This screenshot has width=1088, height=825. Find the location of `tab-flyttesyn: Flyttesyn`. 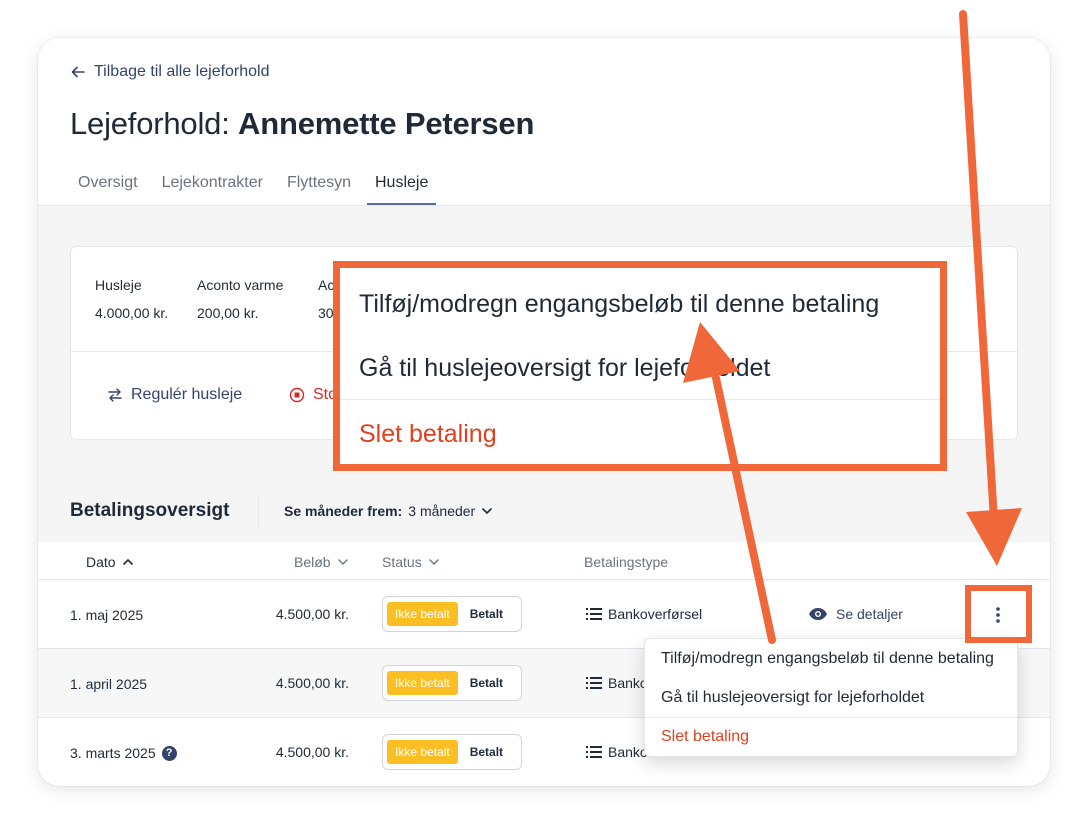

tab-flyttesyn: Flyttesyn is located at coordinates (319, 187).